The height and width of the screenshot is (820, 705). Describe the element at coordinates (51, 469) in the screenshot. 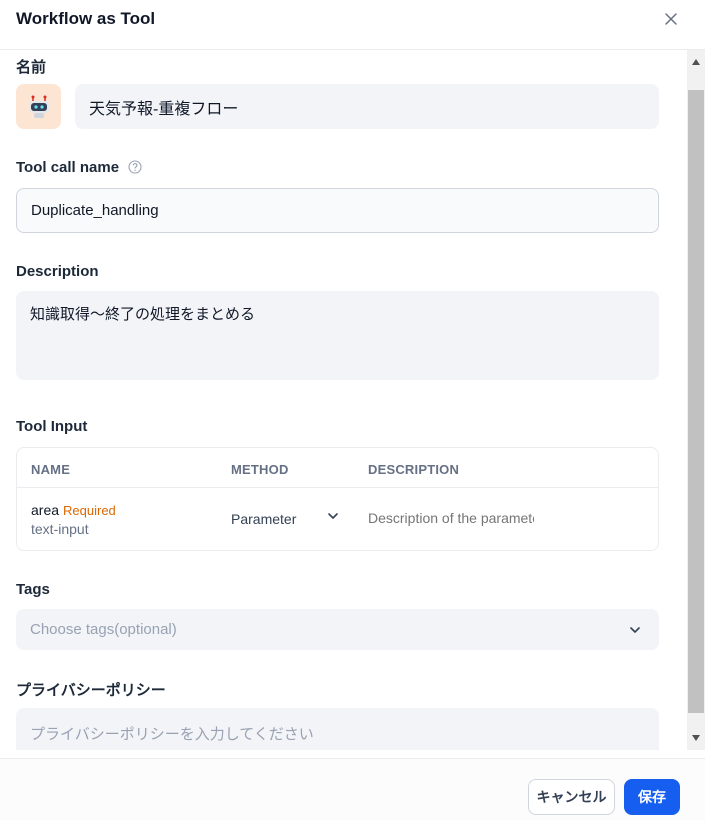

I see `column-header-name: NAME` at that location.